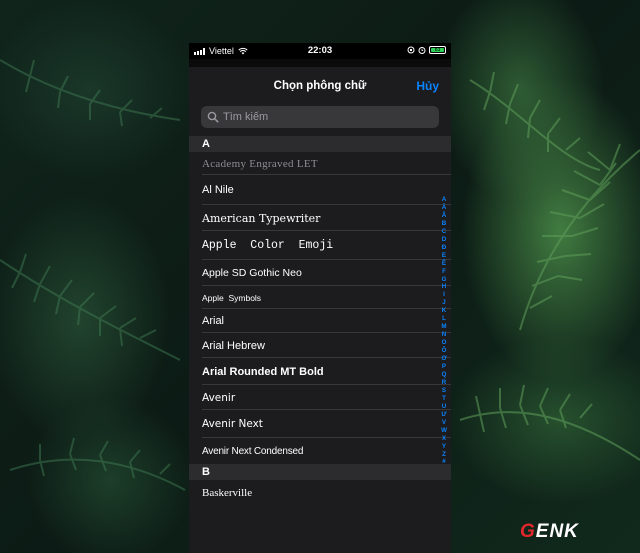 The height and width of the screenshot is (553, 640). I want to click on index-letter: Y, so click(444, 447).